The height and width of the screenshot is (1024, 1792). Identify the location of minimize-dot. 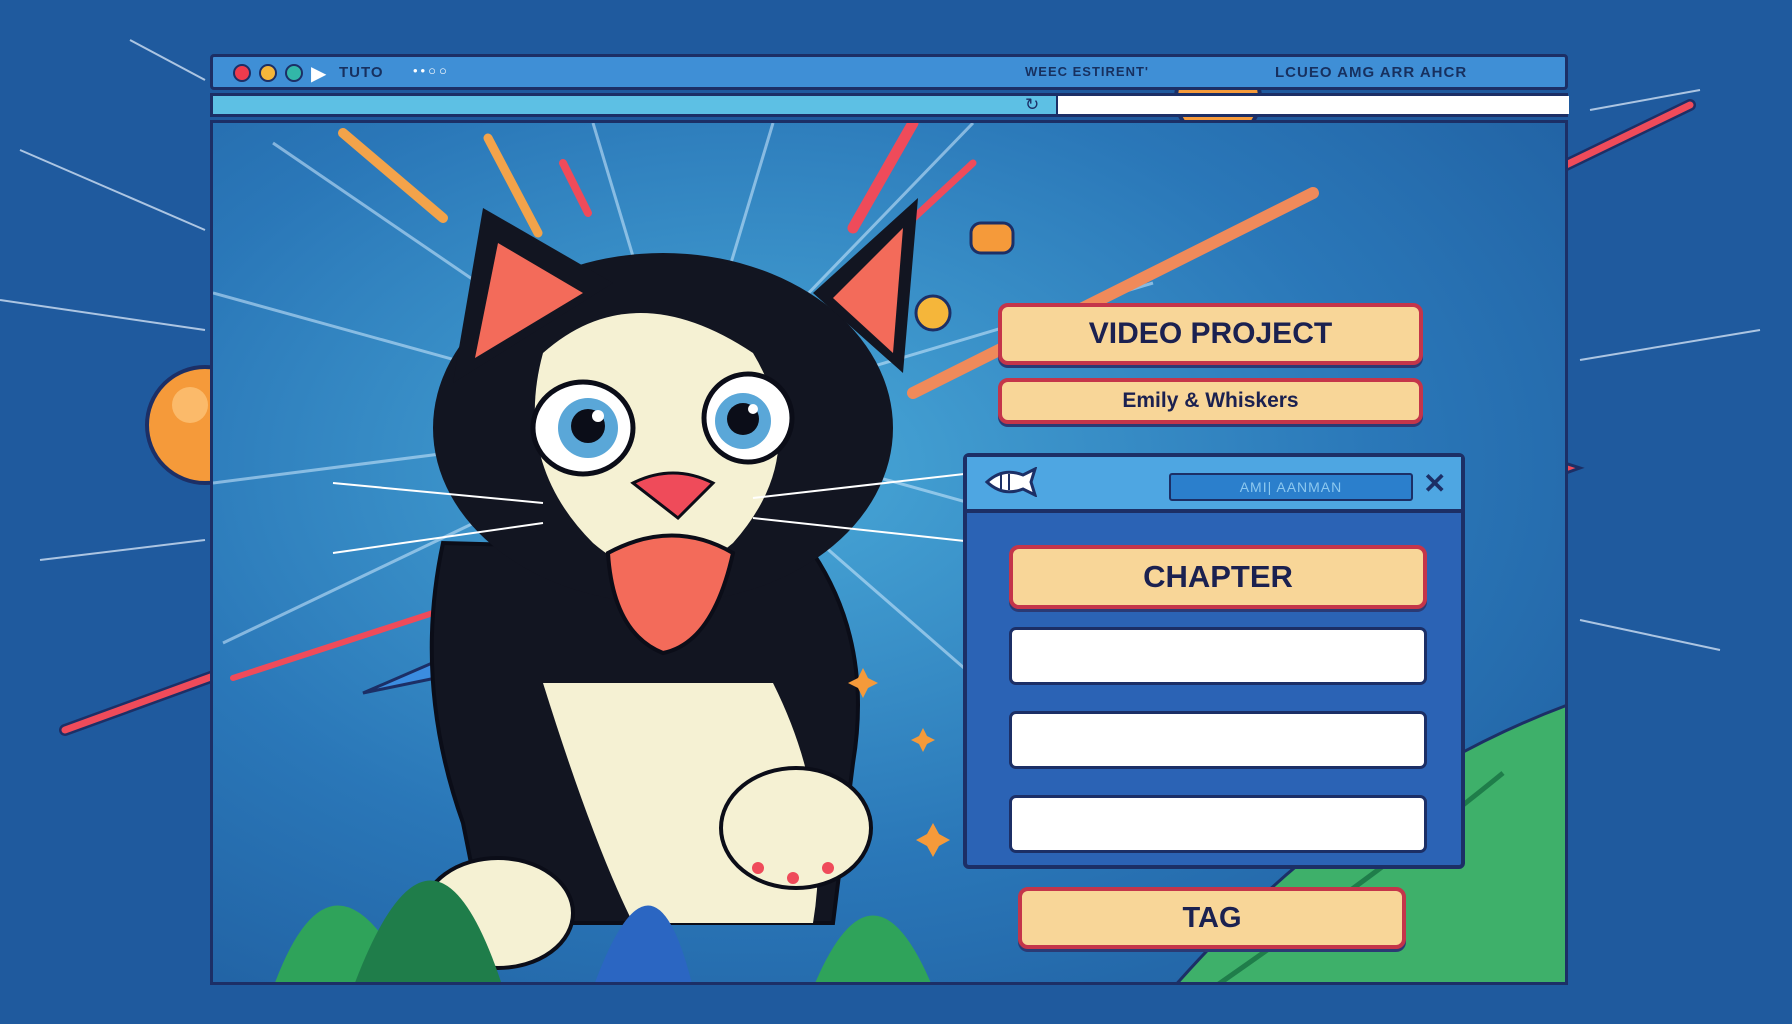
(268, 73).